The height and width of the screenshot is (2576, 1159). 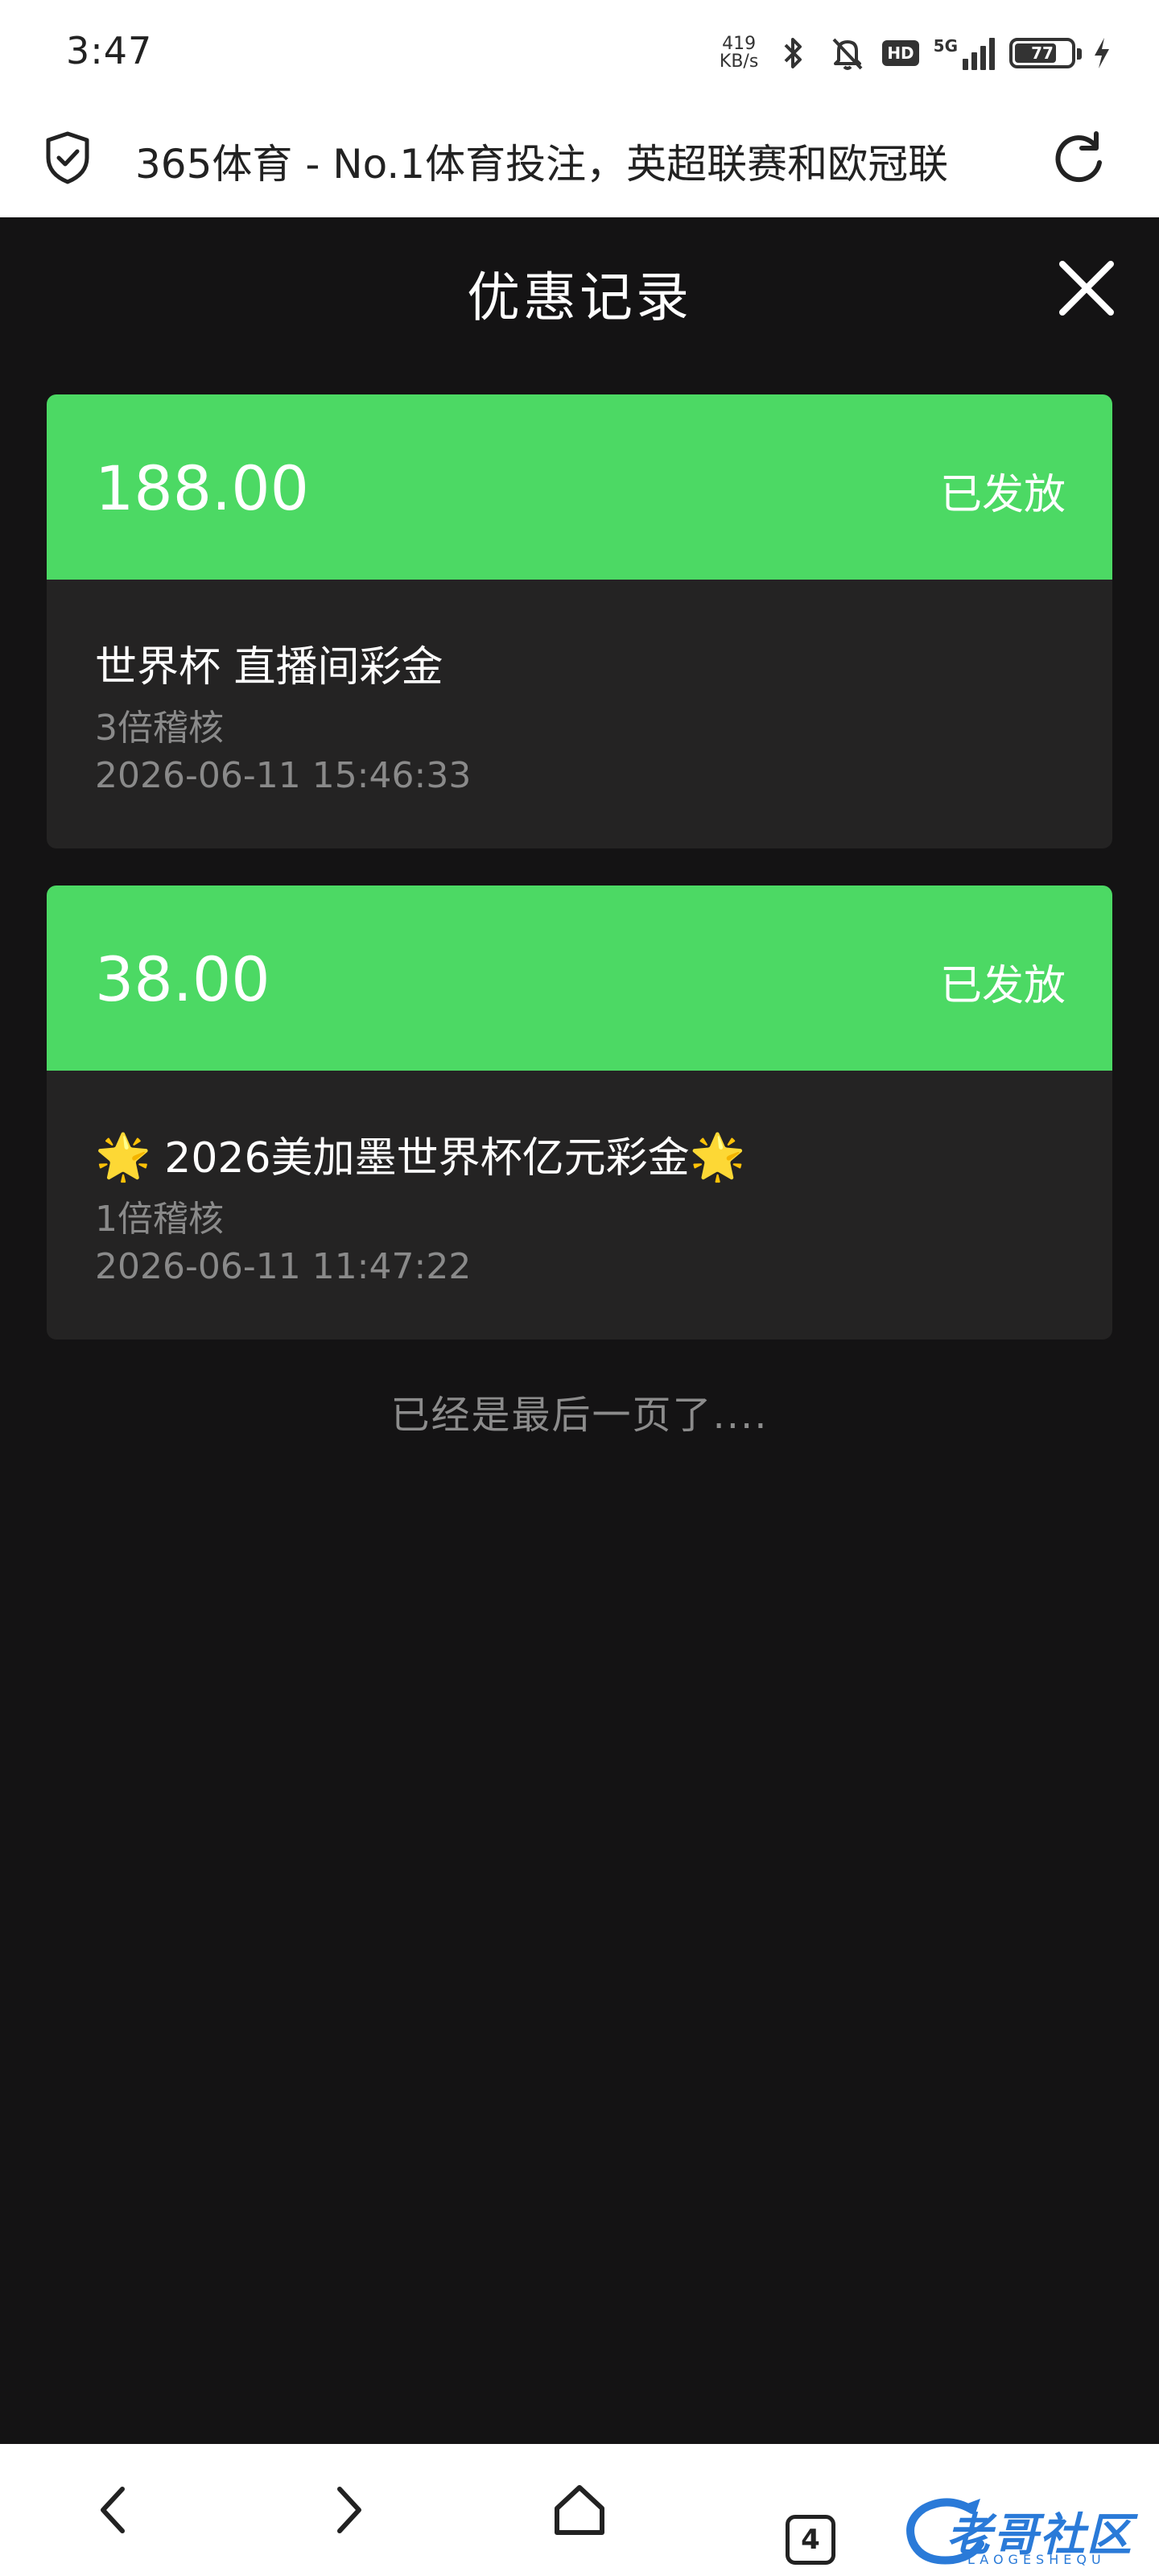 I want to click on record-card-body: 世界杯 直播间彩金 3倍稽核 2026-06-11 15:46:33, so click(x=579, y=714).